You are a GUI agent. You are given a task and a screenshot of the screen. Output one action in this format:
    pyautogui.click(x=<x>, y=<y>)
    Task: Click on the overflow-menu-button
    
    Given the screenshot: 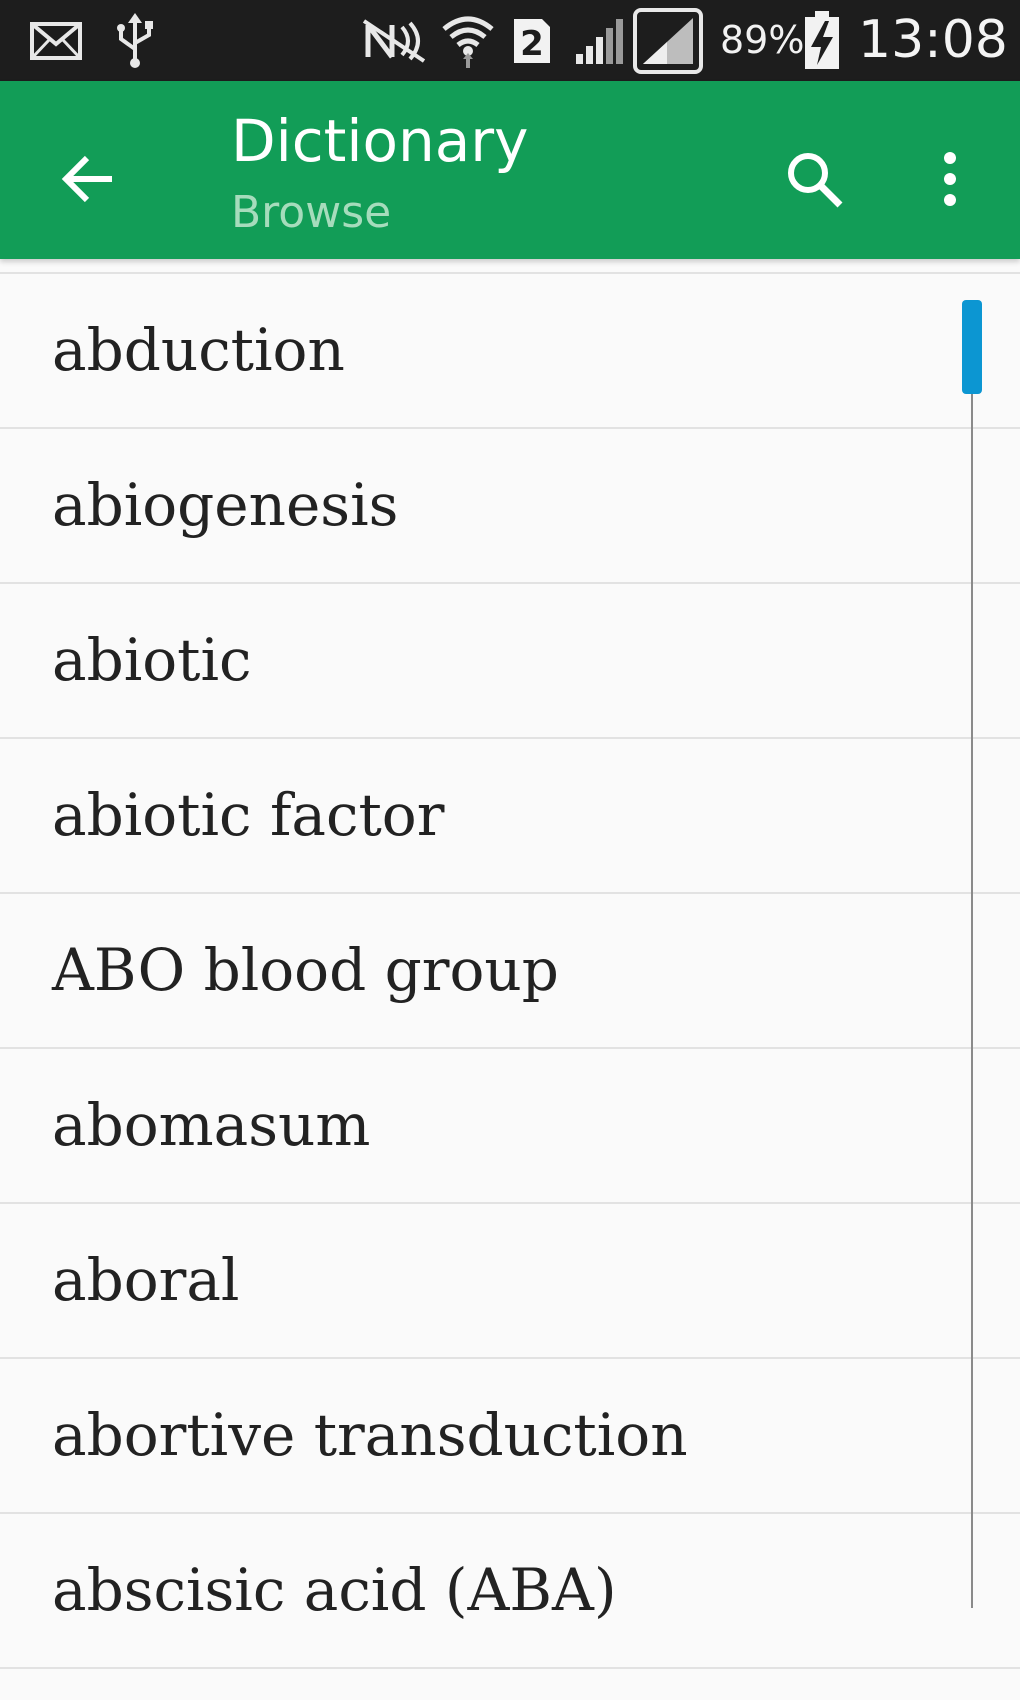 What is the action you would take?
    pyautogui.click(x=950, y=179)
    